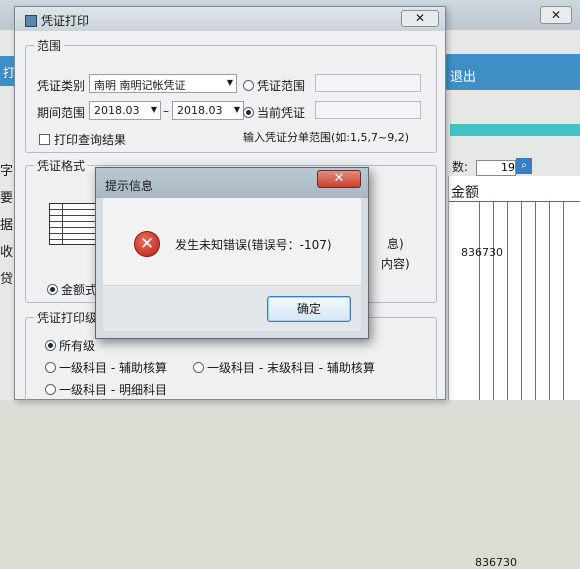 The image size is (580, 569). What do you see at coordinates (420, 18) in the screenshot?
I see `voucher-dialog-close-button: ✕` at bounding box center [420, 18].